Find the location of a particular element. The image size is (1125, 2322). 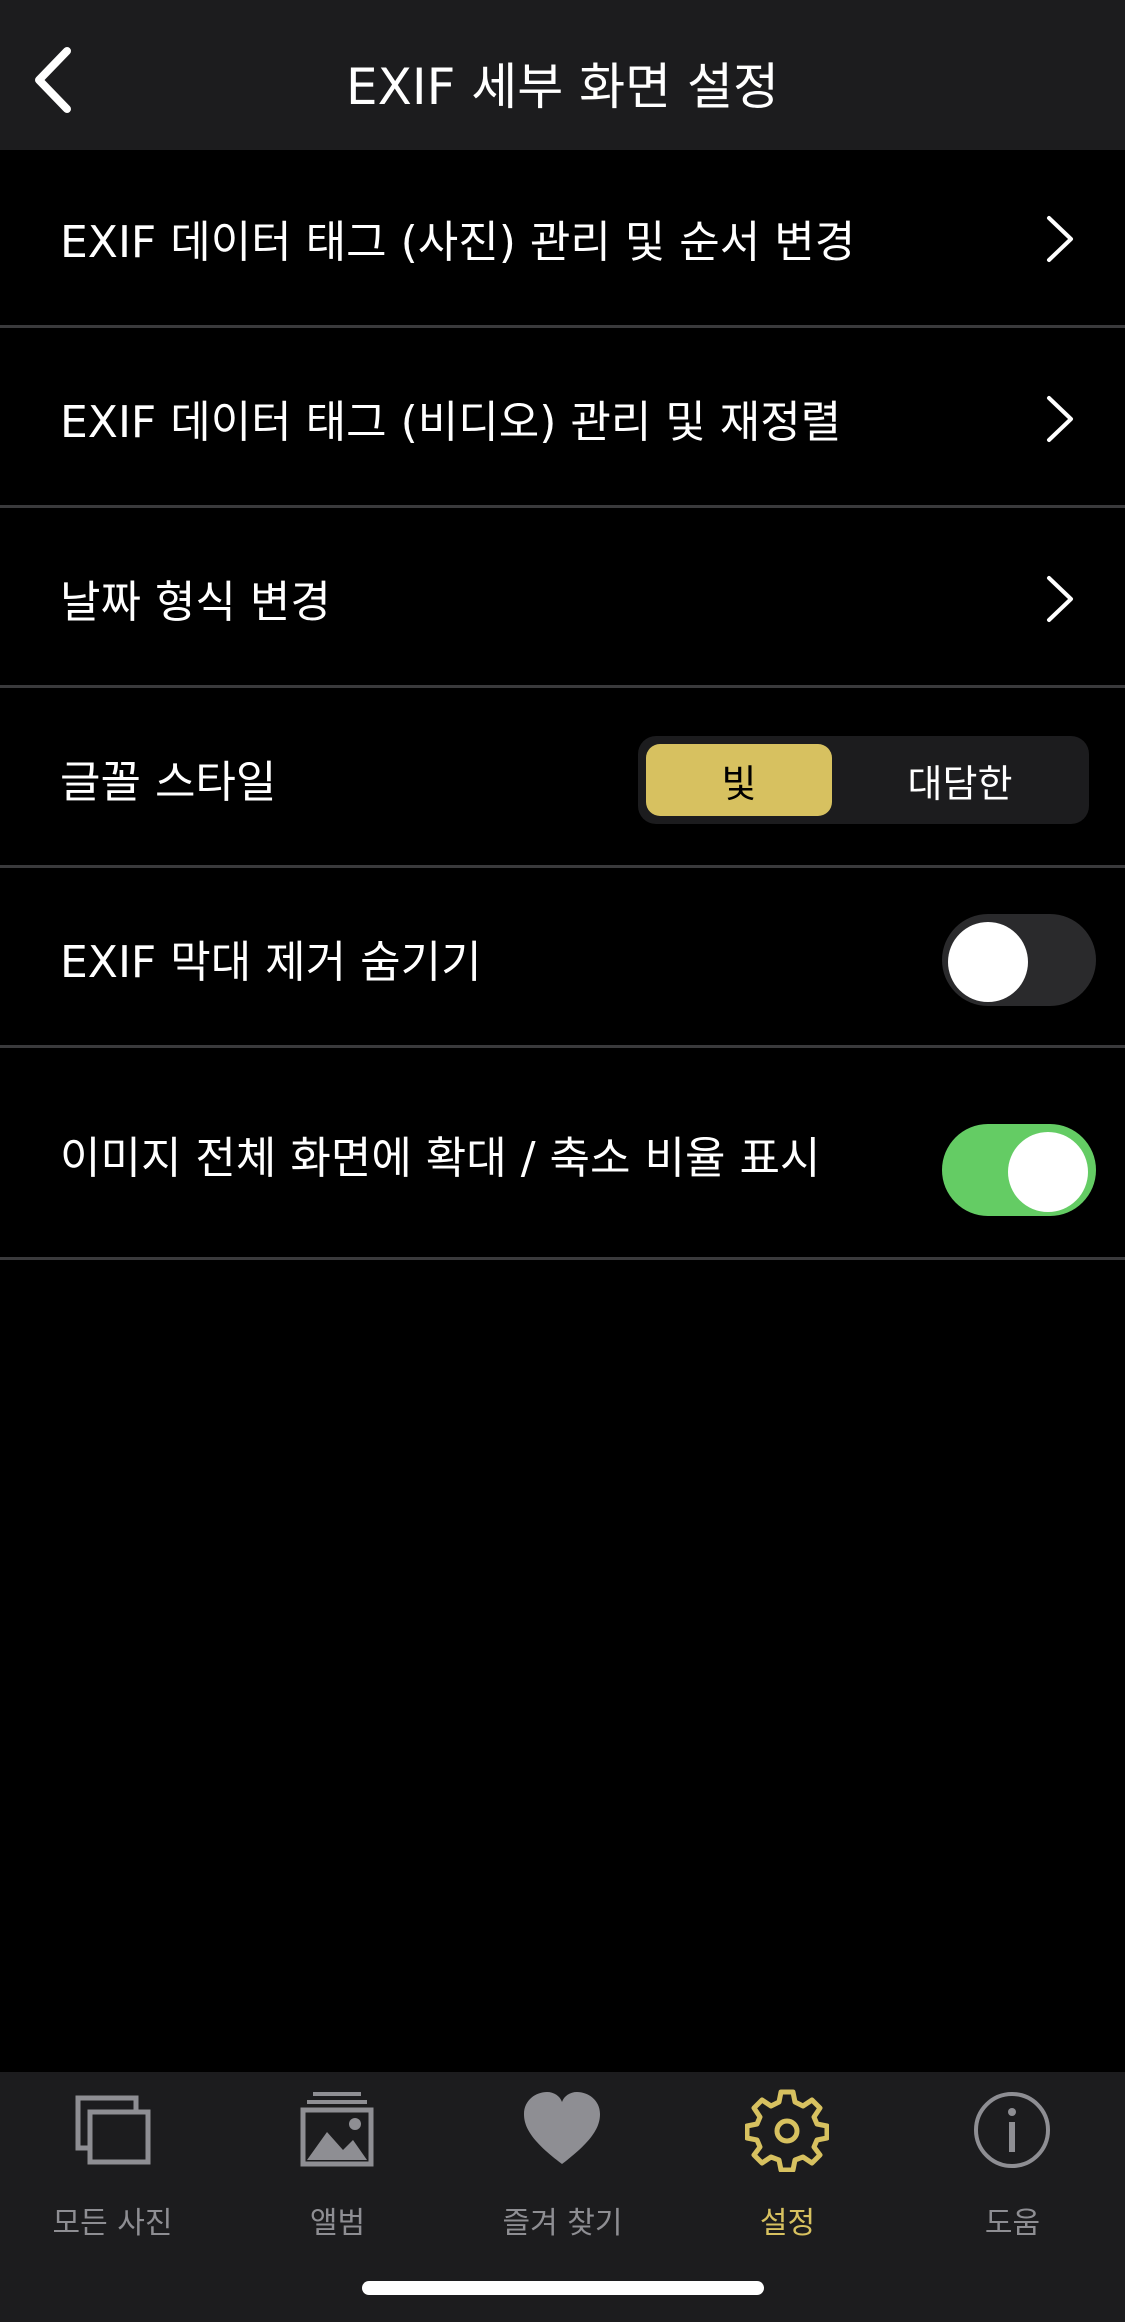

back-button is located at coordinates (54, 80).